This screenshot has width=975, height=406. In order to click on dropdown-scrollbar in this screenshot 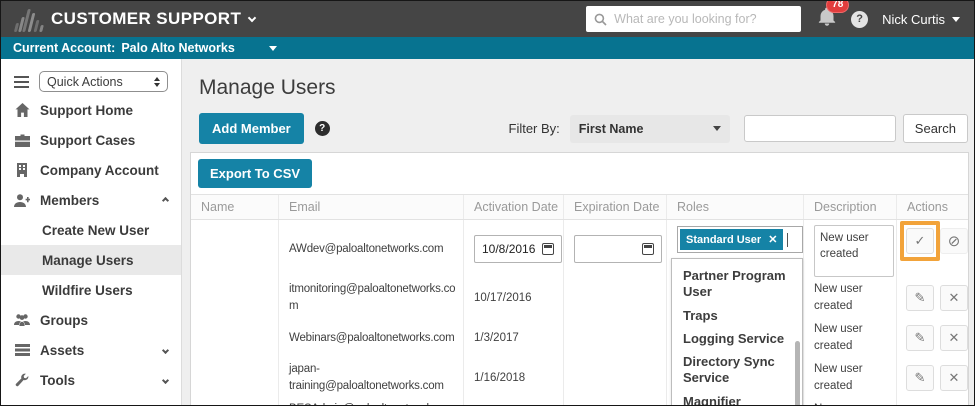, I will do `click(797, 373)`.